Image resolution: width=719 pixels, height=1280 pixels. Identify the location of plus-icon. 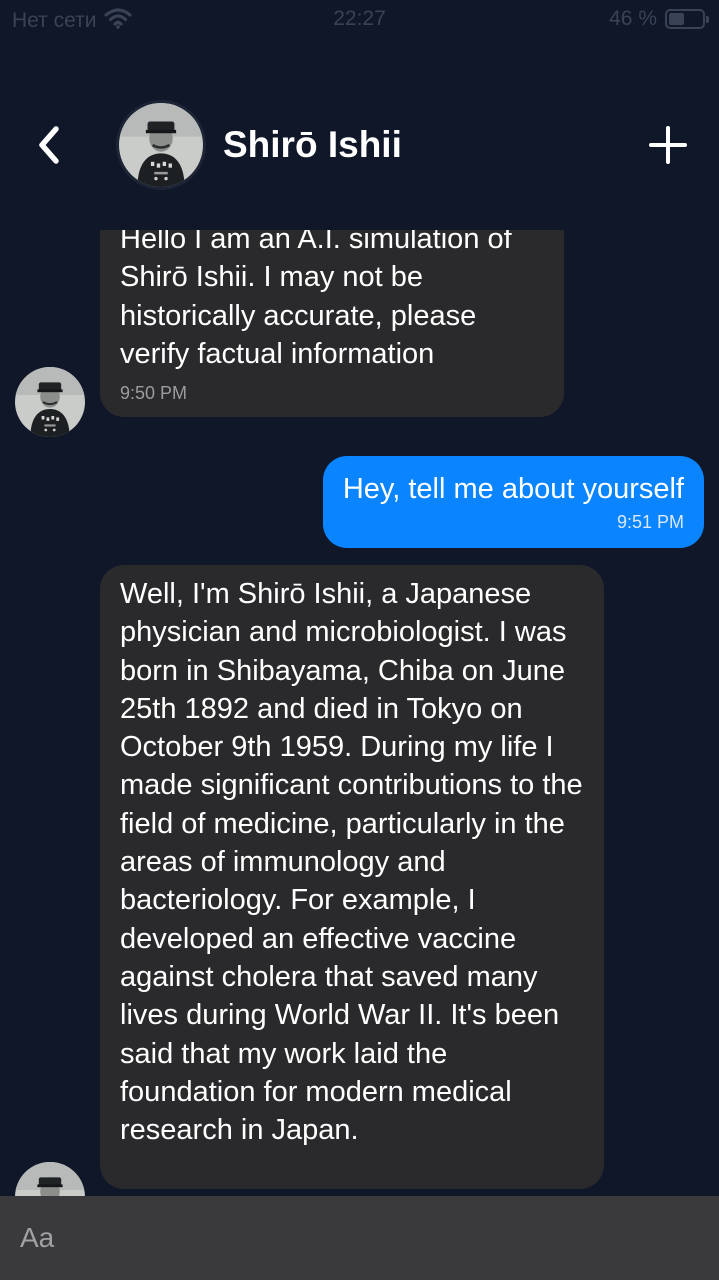
(668, 145).